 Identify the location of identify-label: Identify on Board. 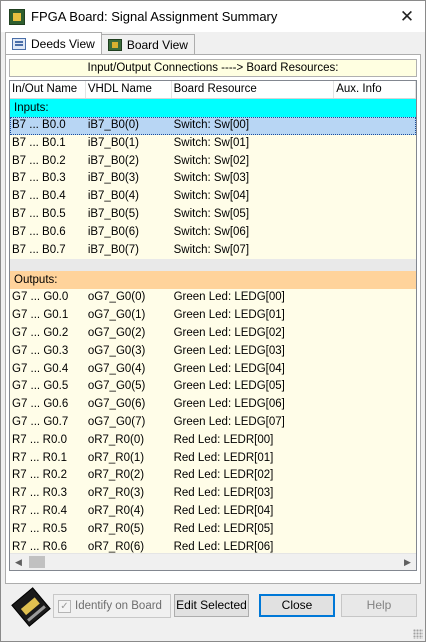
(118, 606).